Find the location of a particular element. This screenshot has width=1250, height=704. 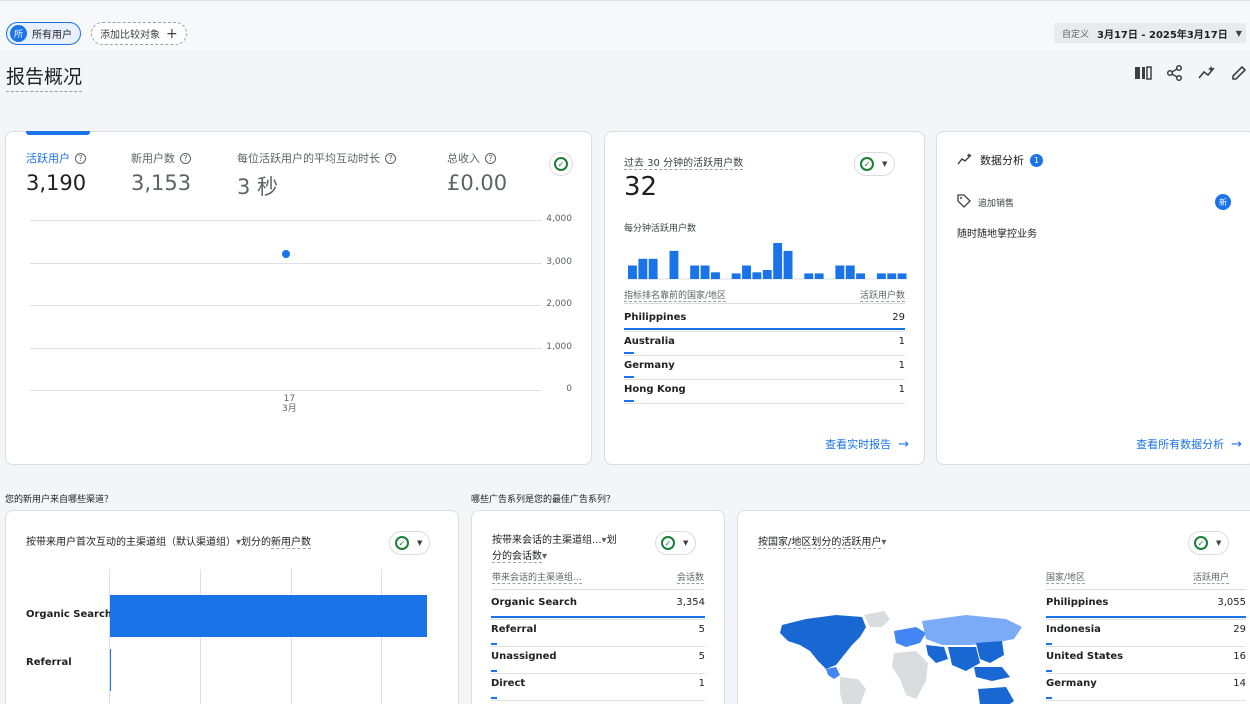

row-value: 3,354 is located at coordinates (690, 602).